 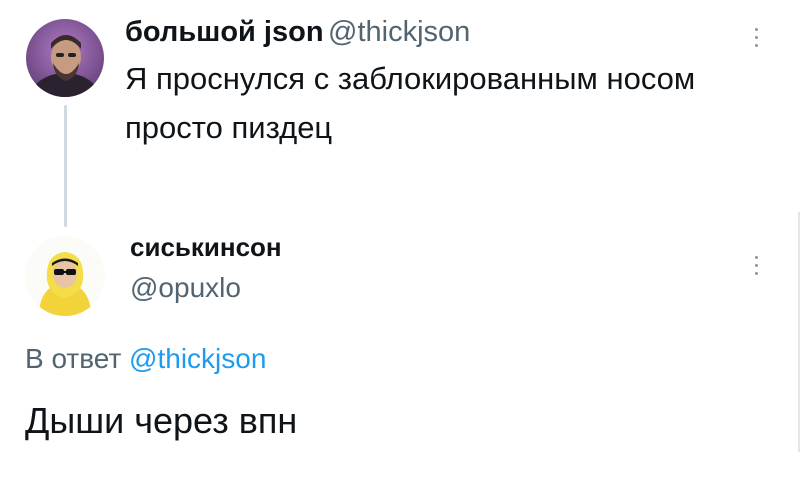 I want to click on thread-connector-line, so click(x=65, y=166).